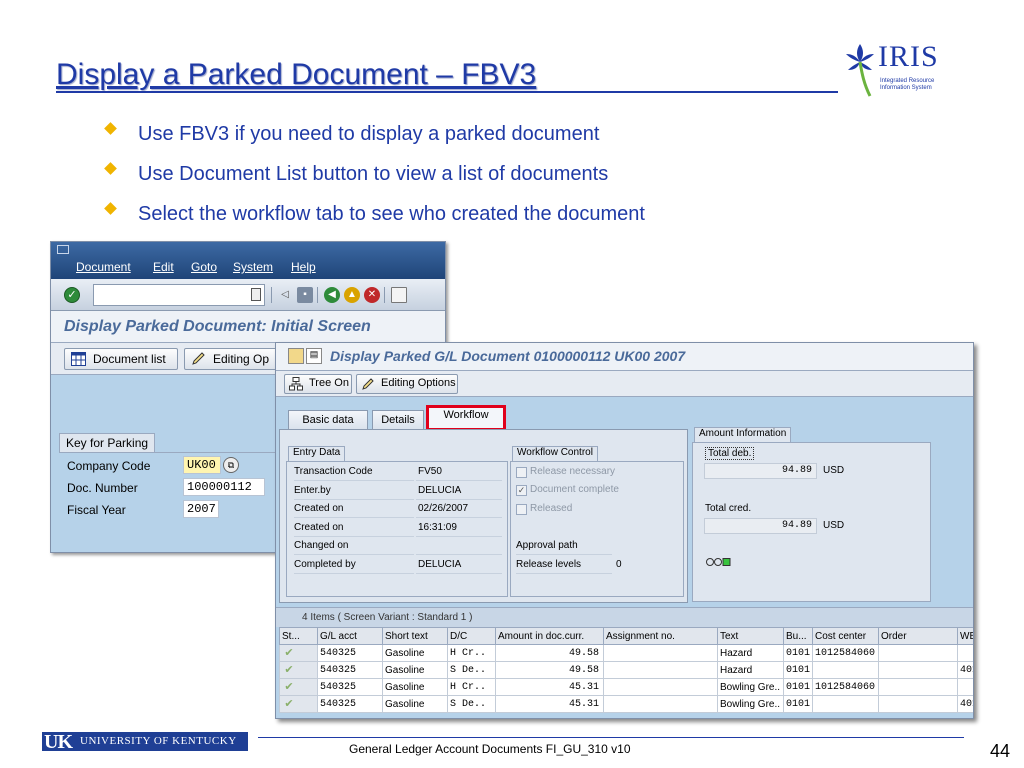  What do you see at coordinates (965, 704) in the screenshot?
I see `wbs-cell: 401` at bounding box center [965, 704].